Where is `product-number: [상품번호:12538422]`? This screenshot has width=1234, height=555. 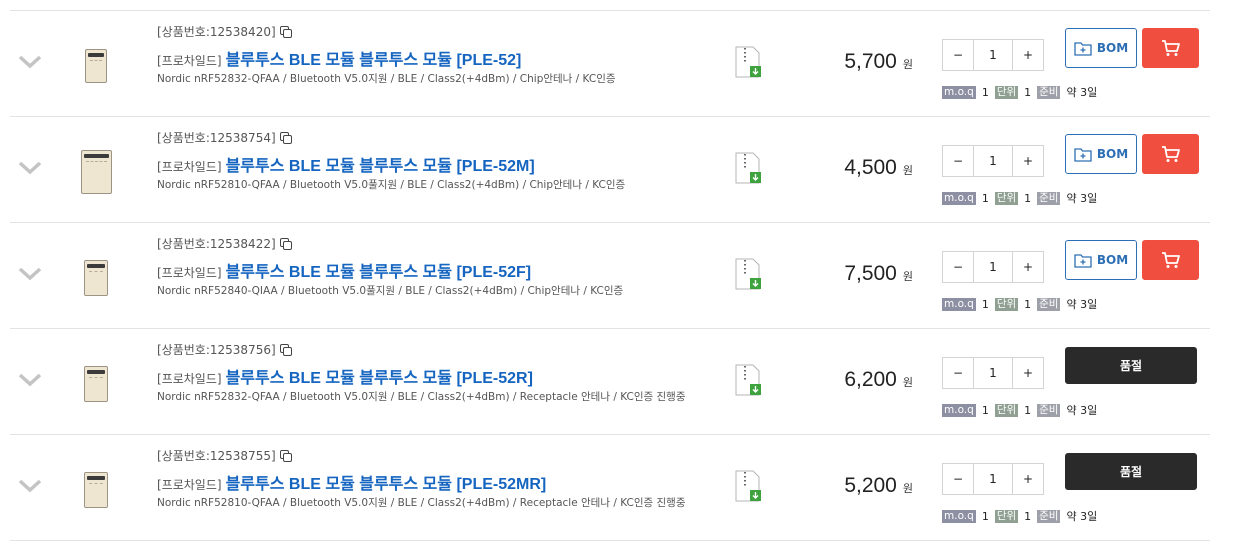 product-number: [상품번호:12538422] is located at coordinates (422, 244).